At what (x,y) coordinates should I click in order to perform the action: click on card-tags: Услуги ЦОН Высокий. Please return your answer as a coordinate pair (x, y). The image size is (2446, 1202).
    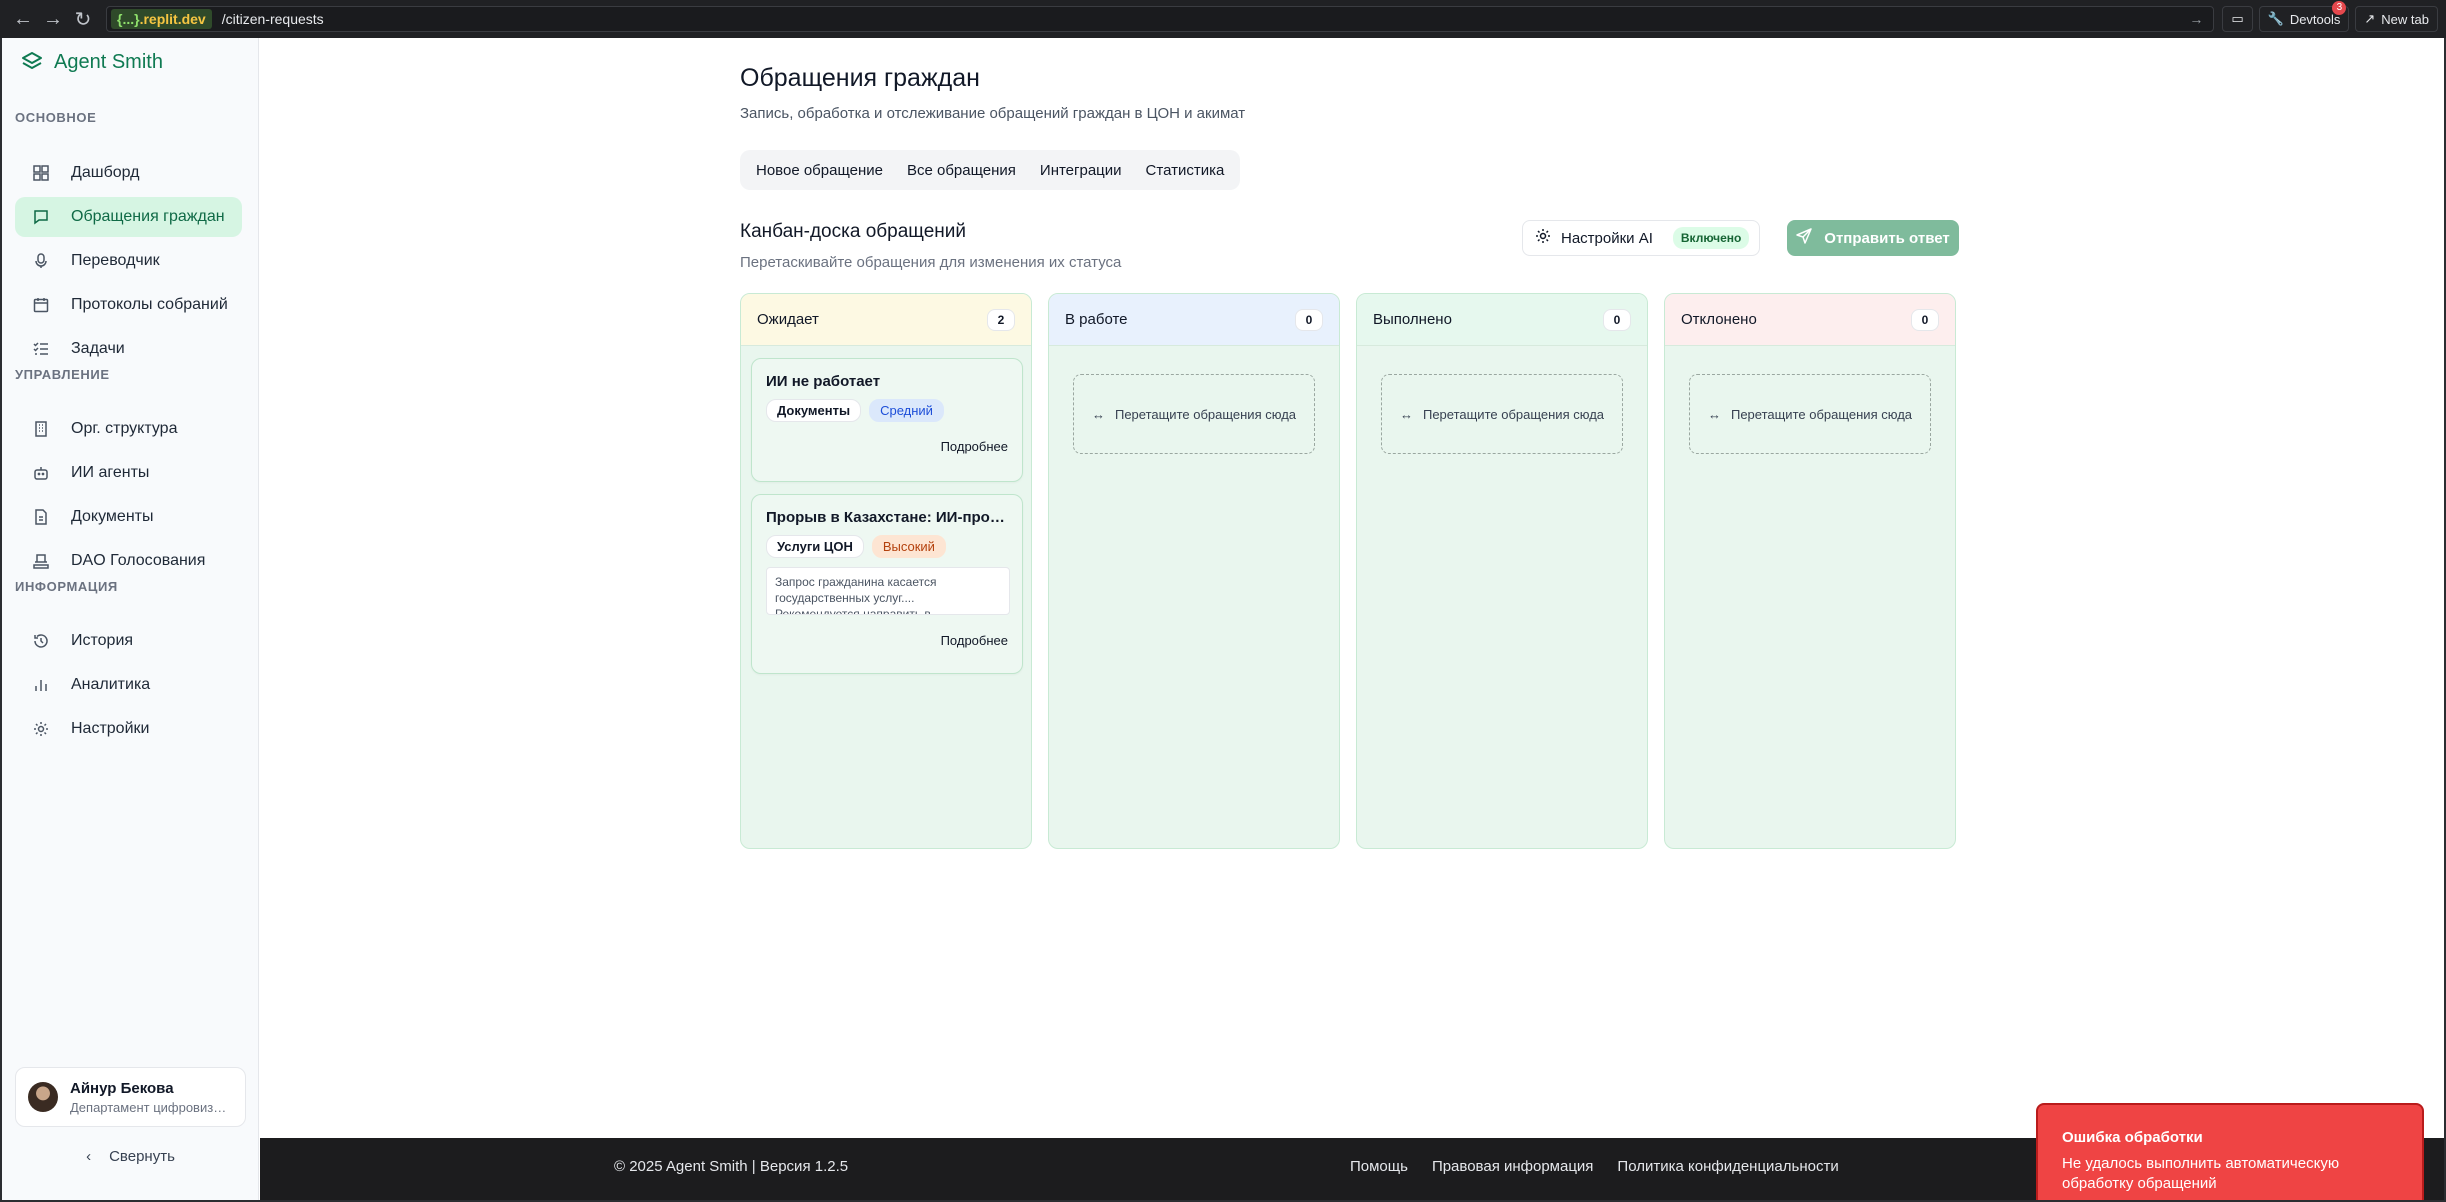
    Looking at the image, I should click on (856, 546).